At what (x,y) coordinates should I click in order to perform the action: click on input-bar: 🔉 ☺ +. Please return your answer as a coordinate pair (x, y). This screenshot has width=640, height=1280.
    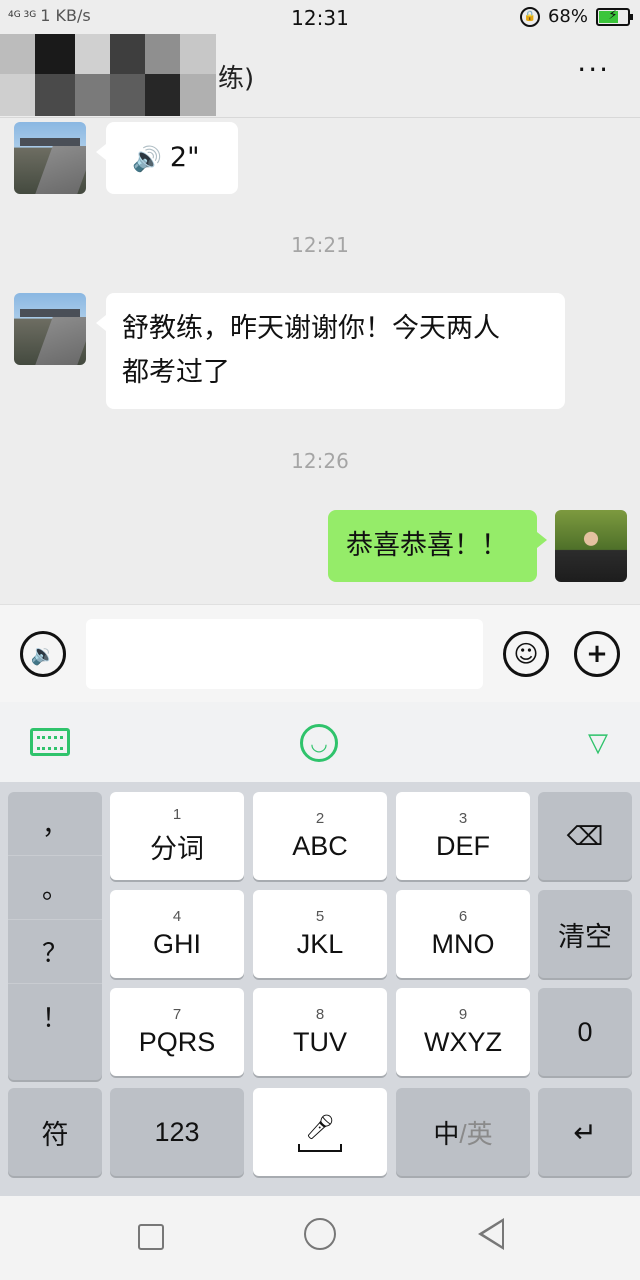
    Looking at the image, I should click on (320, 653).